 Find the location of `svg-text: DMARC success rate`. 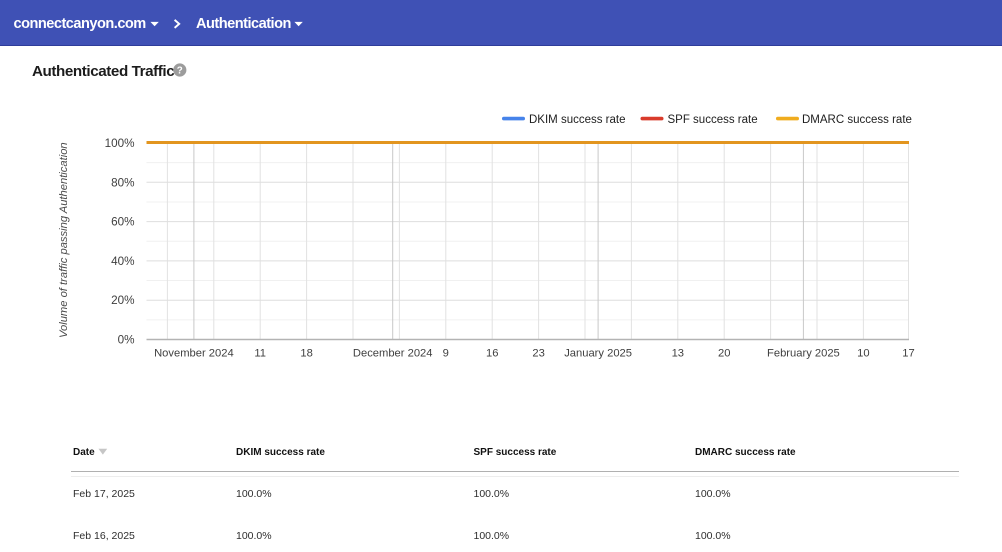

svg-text: DMARC success rate is located at coordinates (857, 120).